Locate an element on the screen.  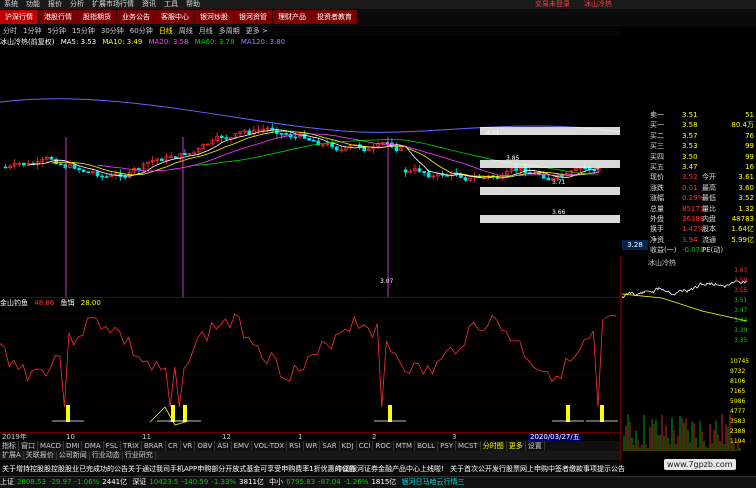
tab-education: 投资者教育 is located at coordinates (335, 17).